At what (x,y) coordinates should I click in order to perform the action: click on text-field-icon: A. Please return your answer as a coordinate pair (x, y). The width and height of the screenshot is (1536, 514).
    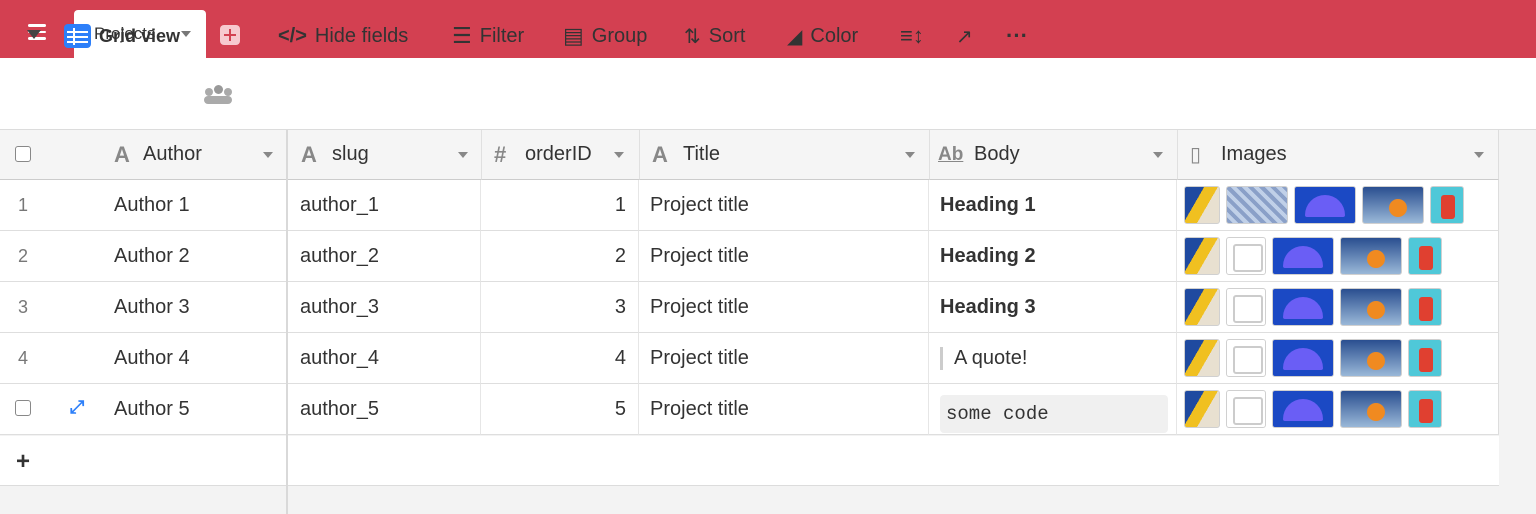
    Looking at the image, I should click on (122, 154).